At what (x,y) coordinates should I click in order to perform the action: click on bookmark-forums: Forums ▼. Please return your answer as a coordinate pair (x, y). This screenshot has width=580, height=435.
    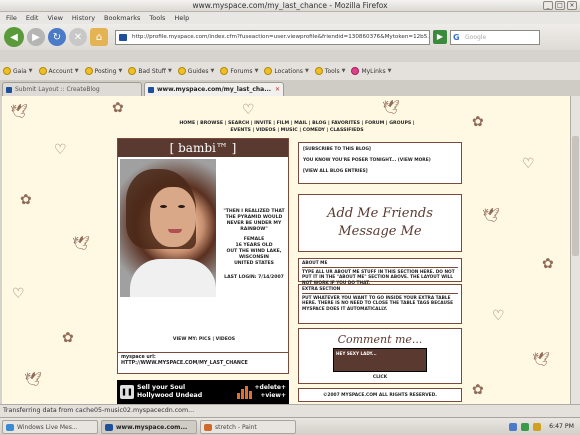
    Looking at the image, I should click on (239, 71).